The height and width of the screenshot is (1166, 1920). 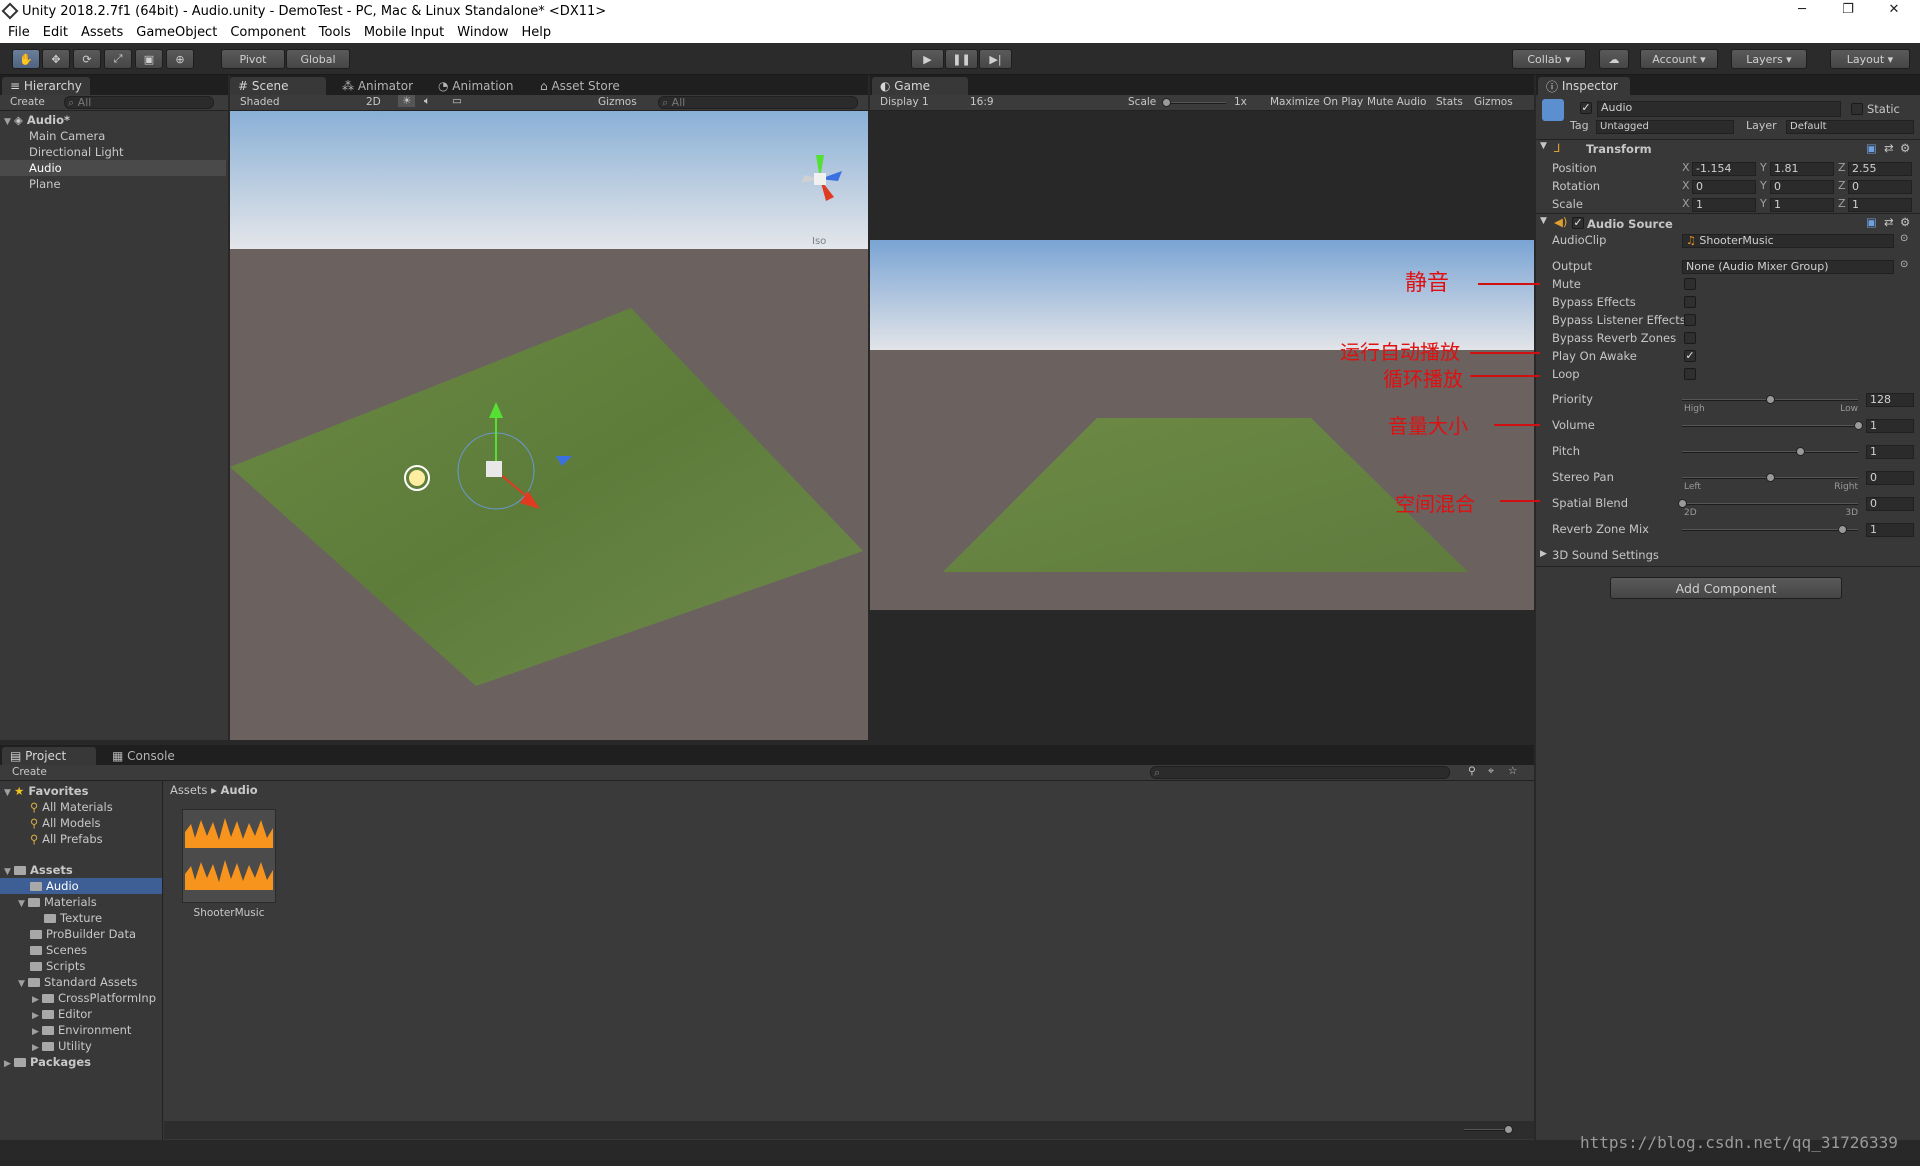 I want to click on aspect-dropdown: 16:9, so click(x=982, y=102).